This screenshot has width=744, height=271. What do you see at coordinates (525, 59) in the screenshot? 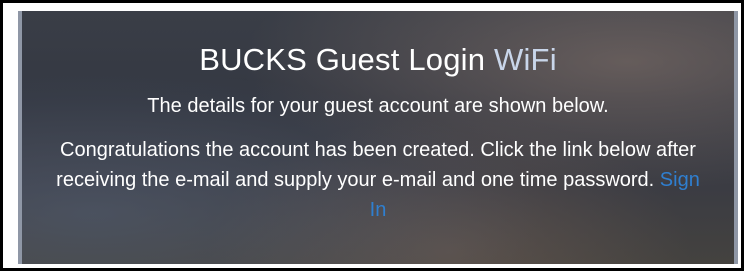
I see `page-title-accent: WiFi` at bounding box center [525, 59].